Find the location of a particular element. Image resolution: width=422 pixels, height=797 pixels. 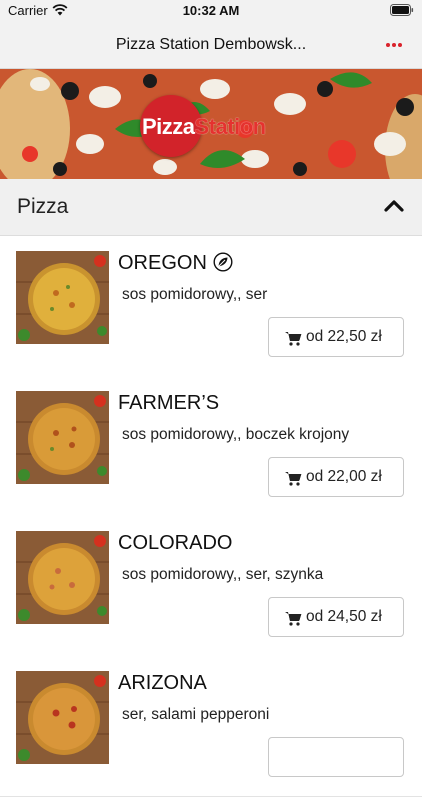

price-label: od 22,00 zł is located at coordinates (344, 476).